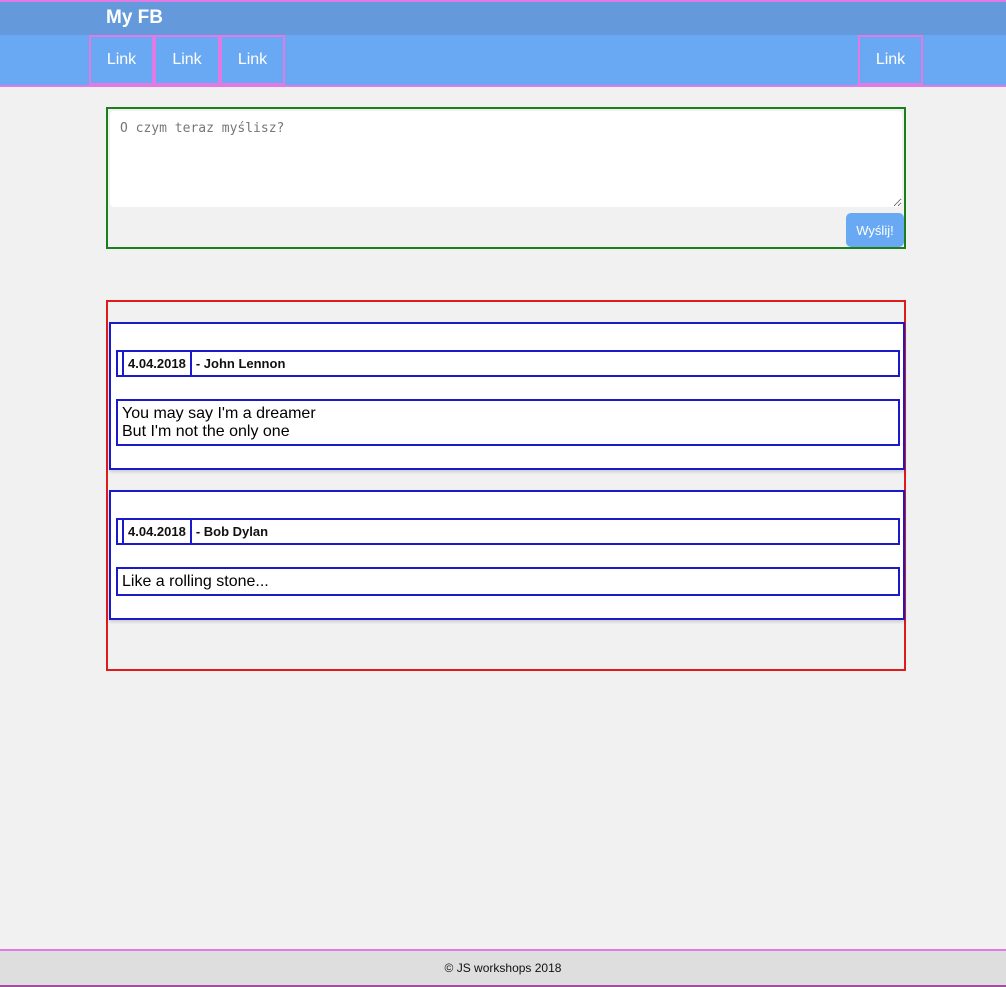 This screenshot has height=987, width=1006. What do you see at coordinates (506, 159) in the screenshot?
I see `post-input` at bounding box center [506, 159].